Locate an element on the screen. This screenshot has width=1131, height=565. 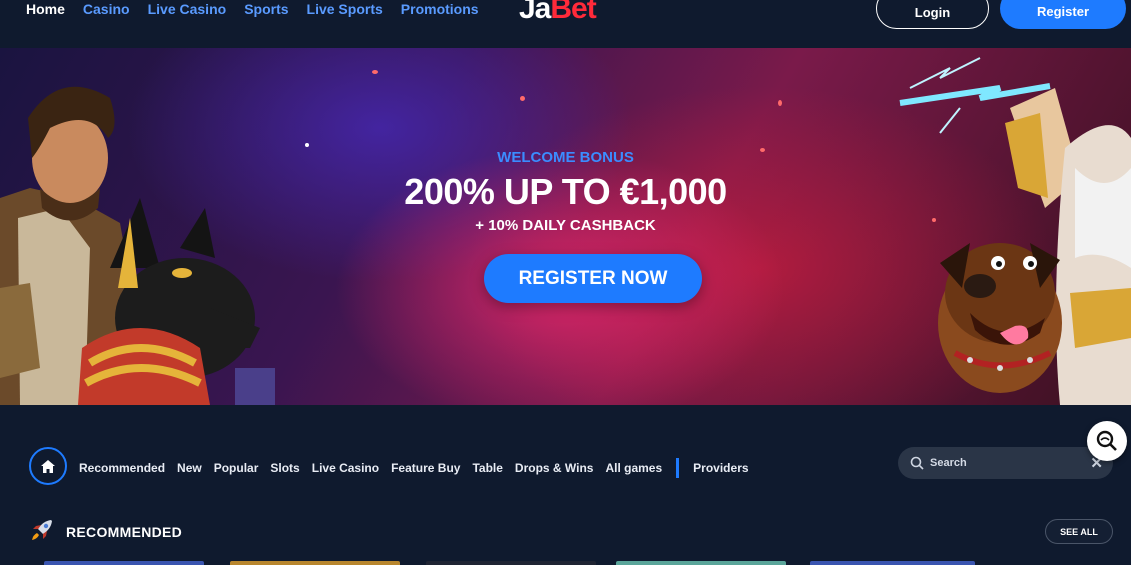
tab-live-casino: Live Casino is located at coordinates (345, 468).